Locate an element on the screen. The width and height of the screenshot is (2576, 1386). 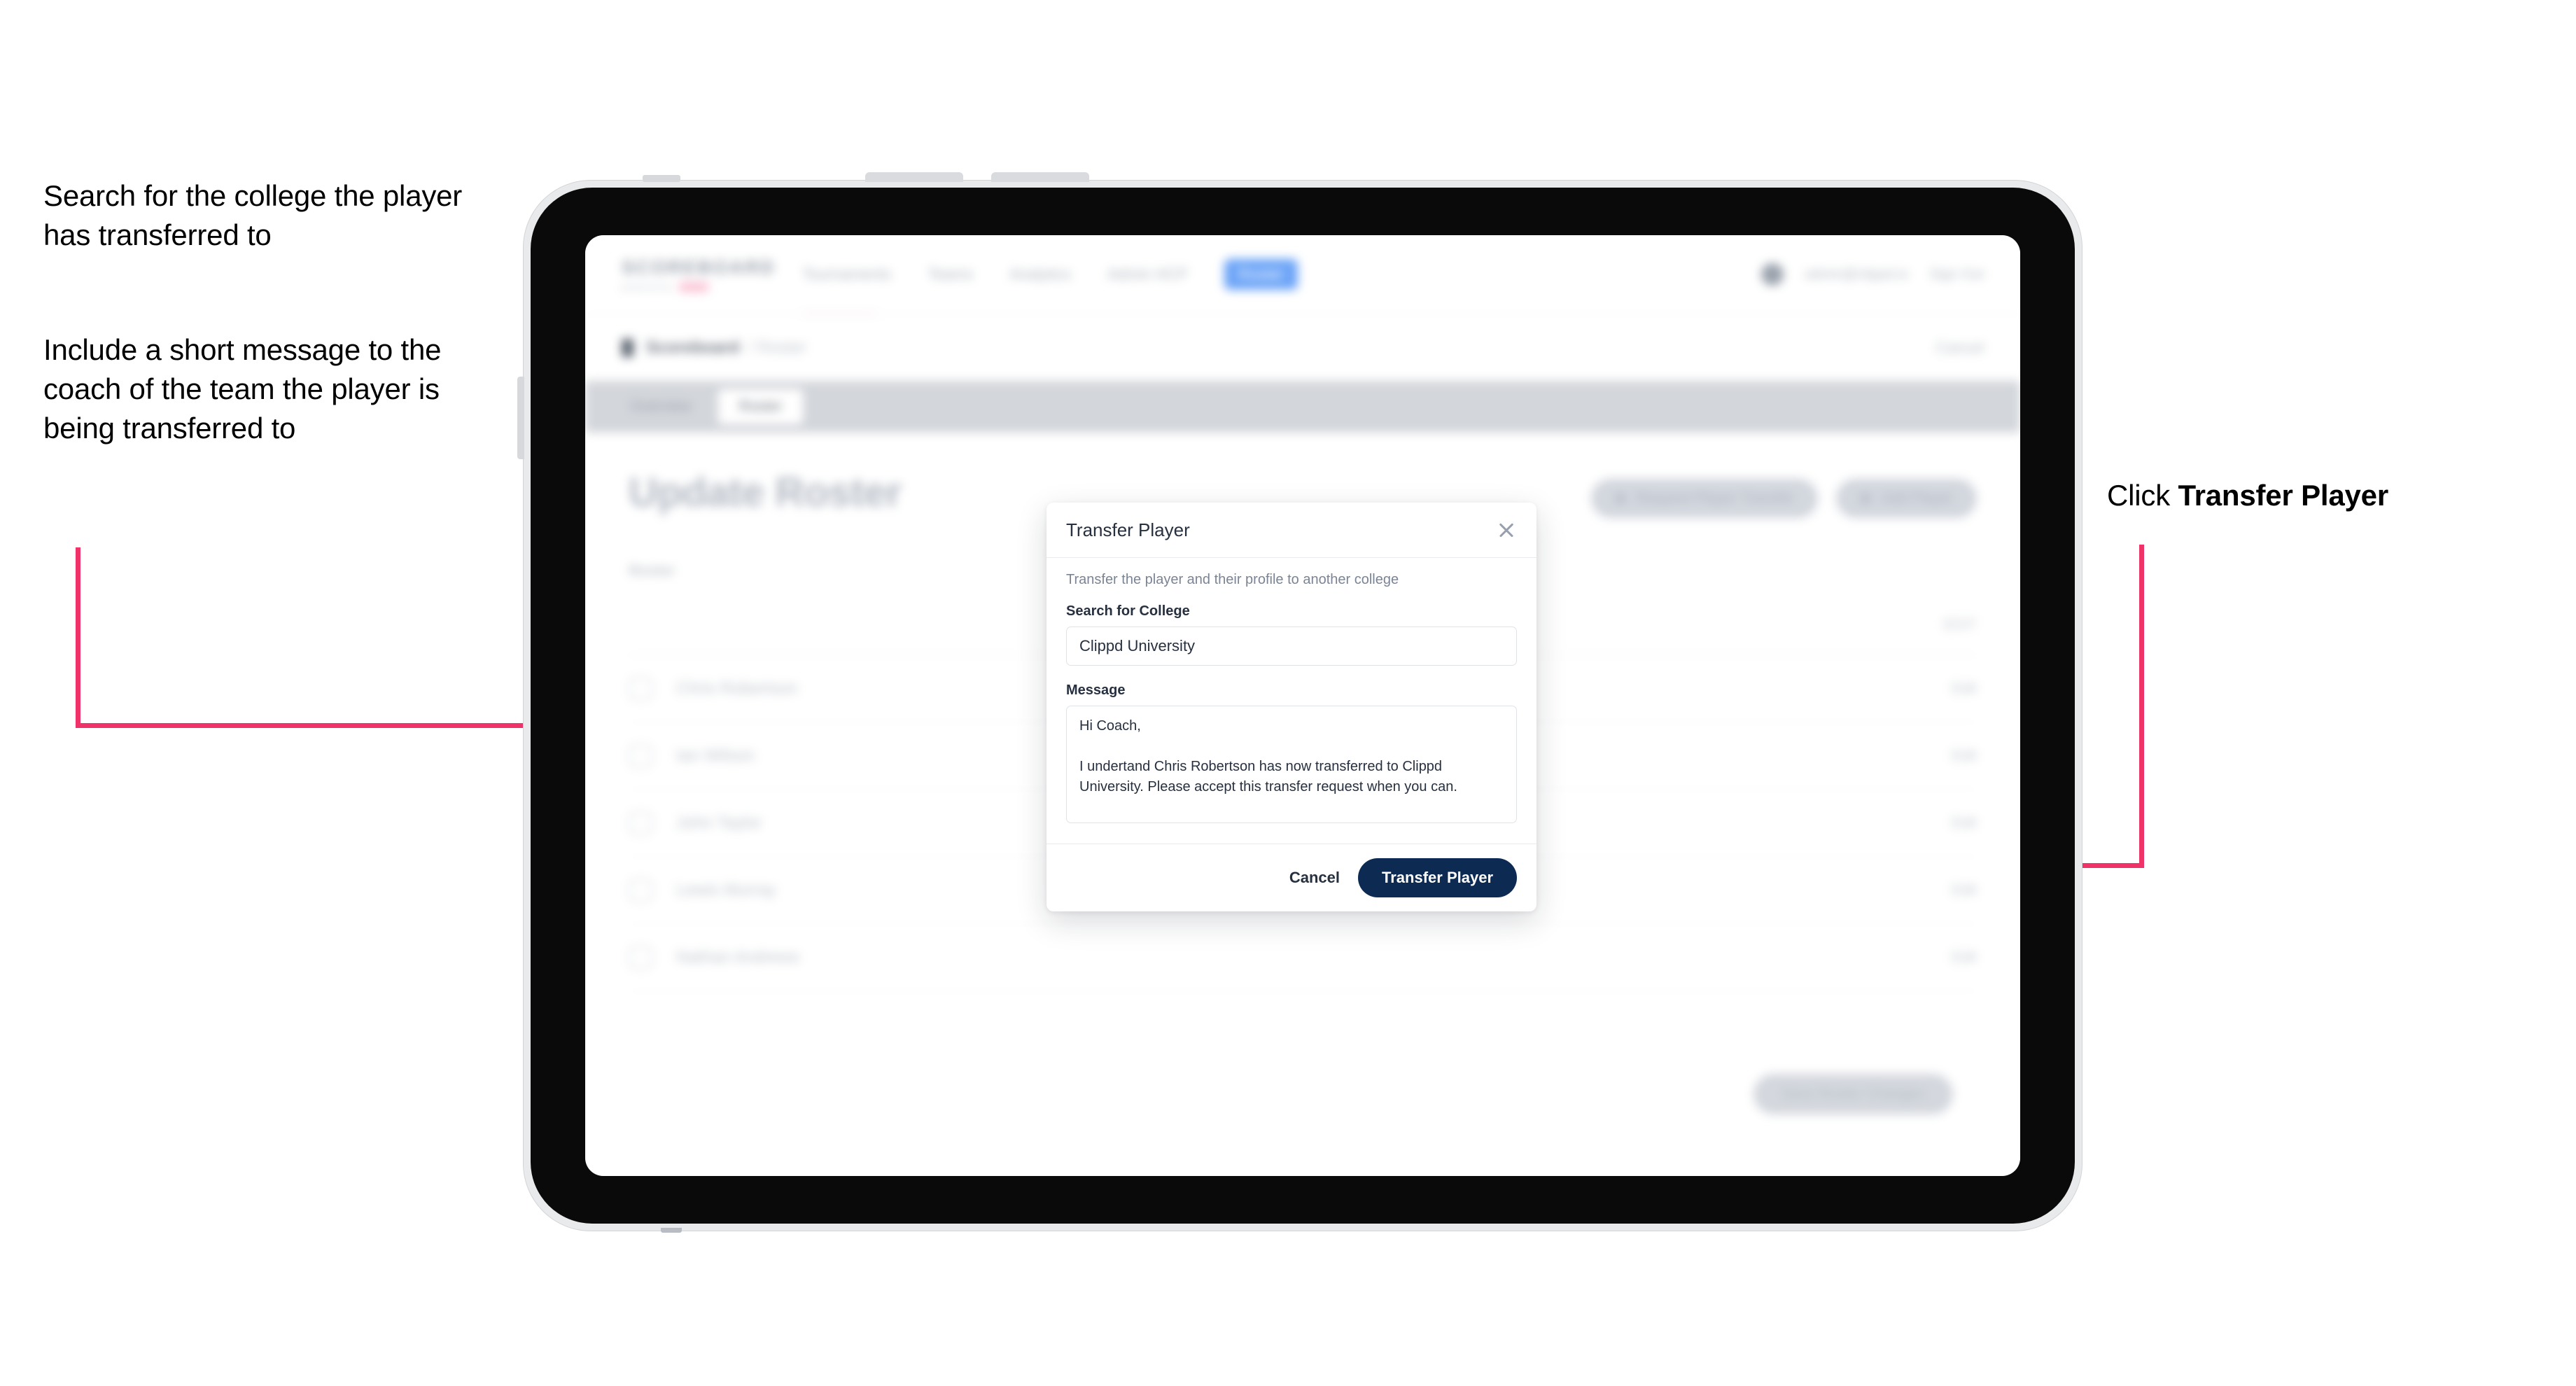
annotation-line-left-vertical is located at coordinates (78, 637).